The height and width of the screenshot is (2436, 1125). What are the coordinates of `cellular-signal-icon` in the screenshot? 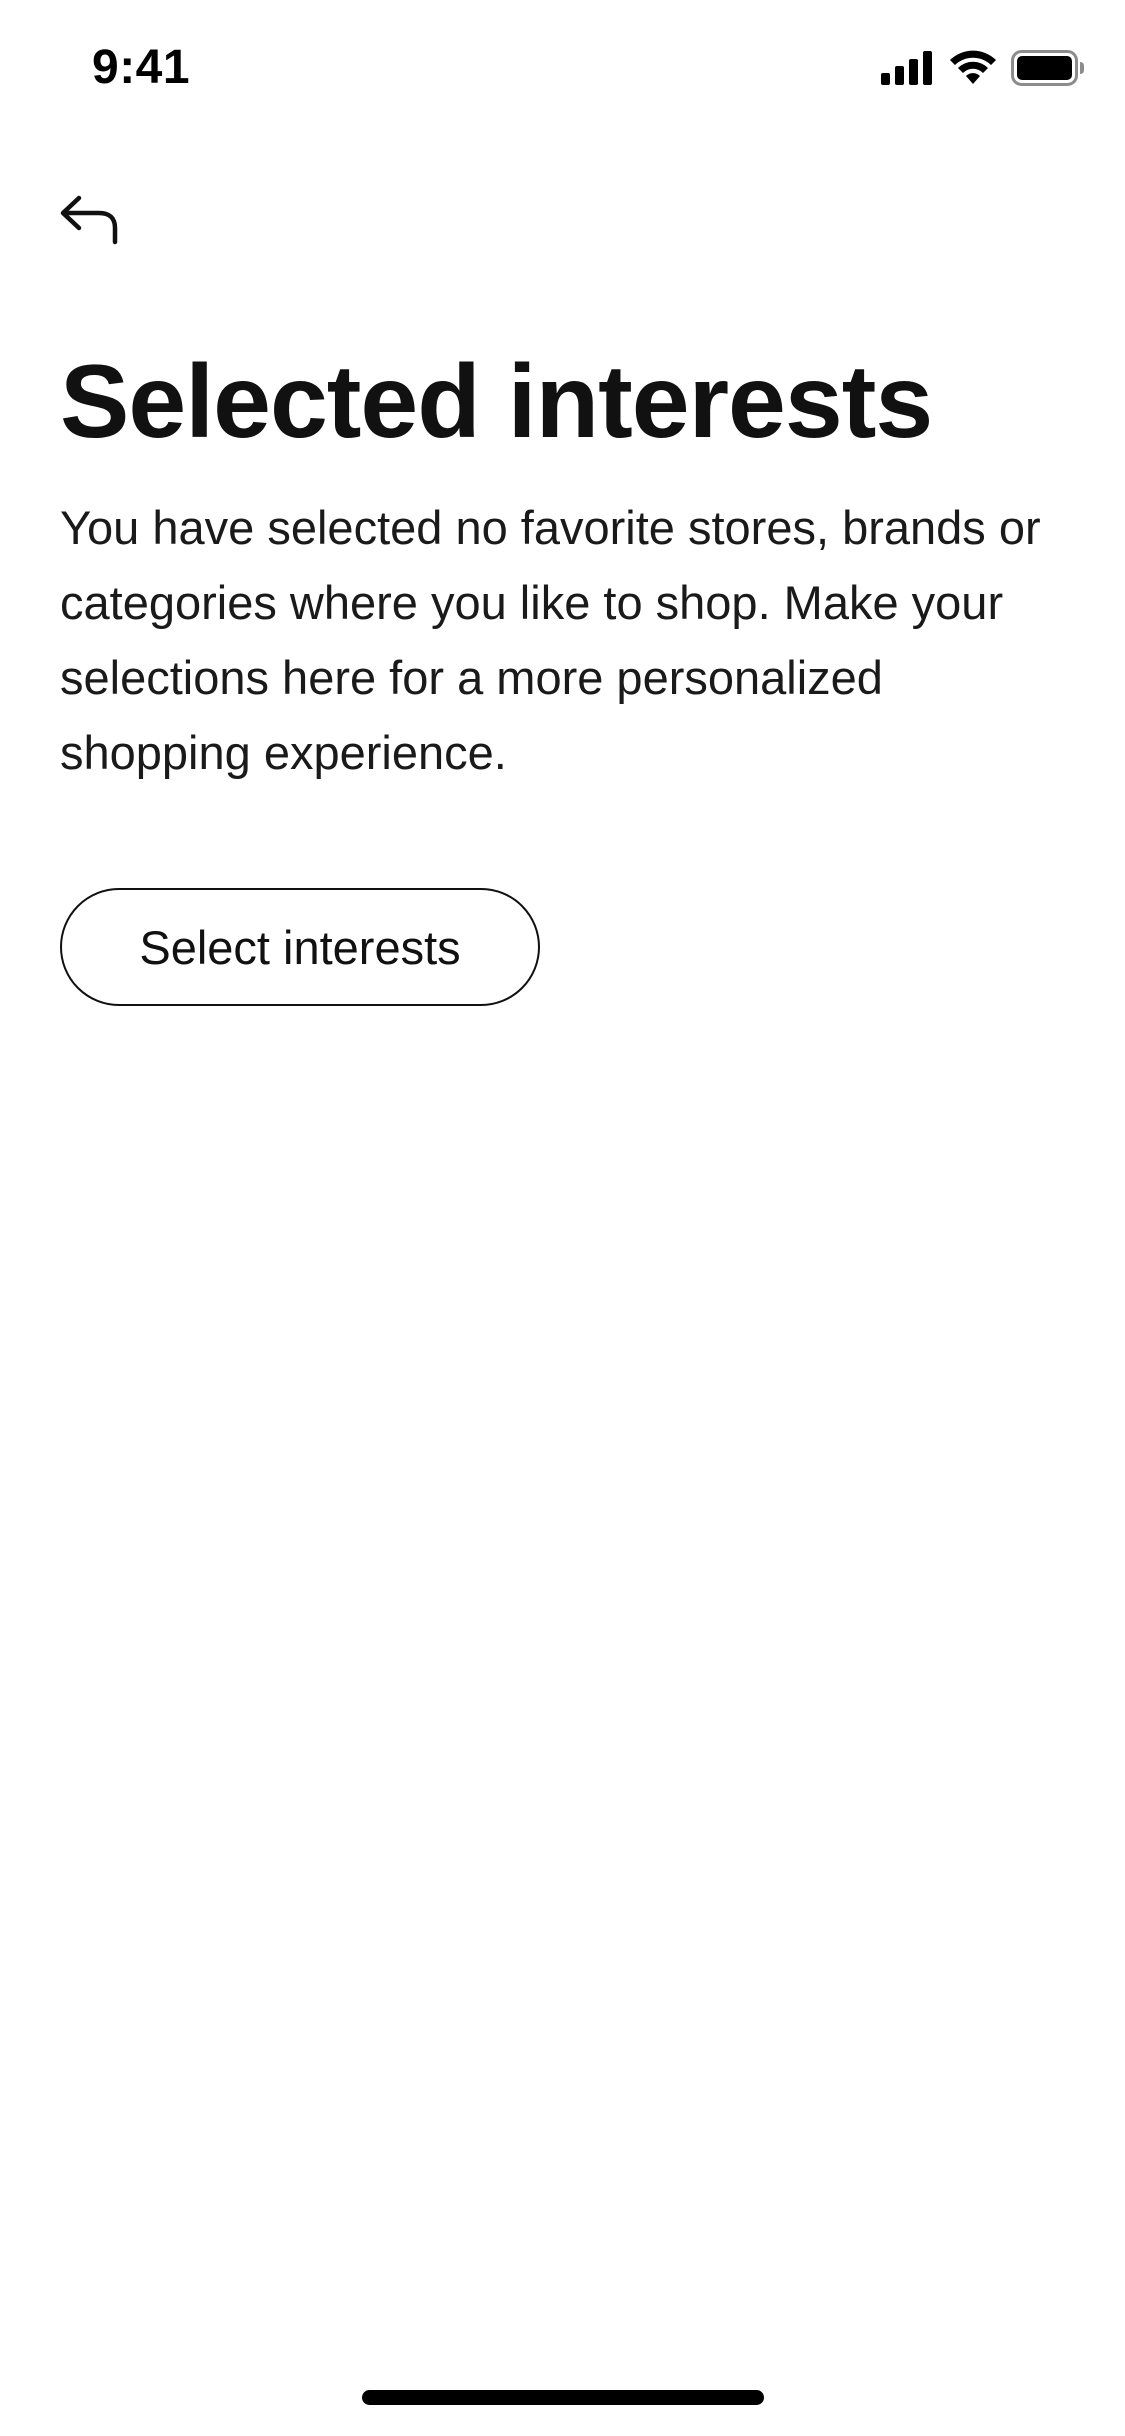 It's located at (908, 70).